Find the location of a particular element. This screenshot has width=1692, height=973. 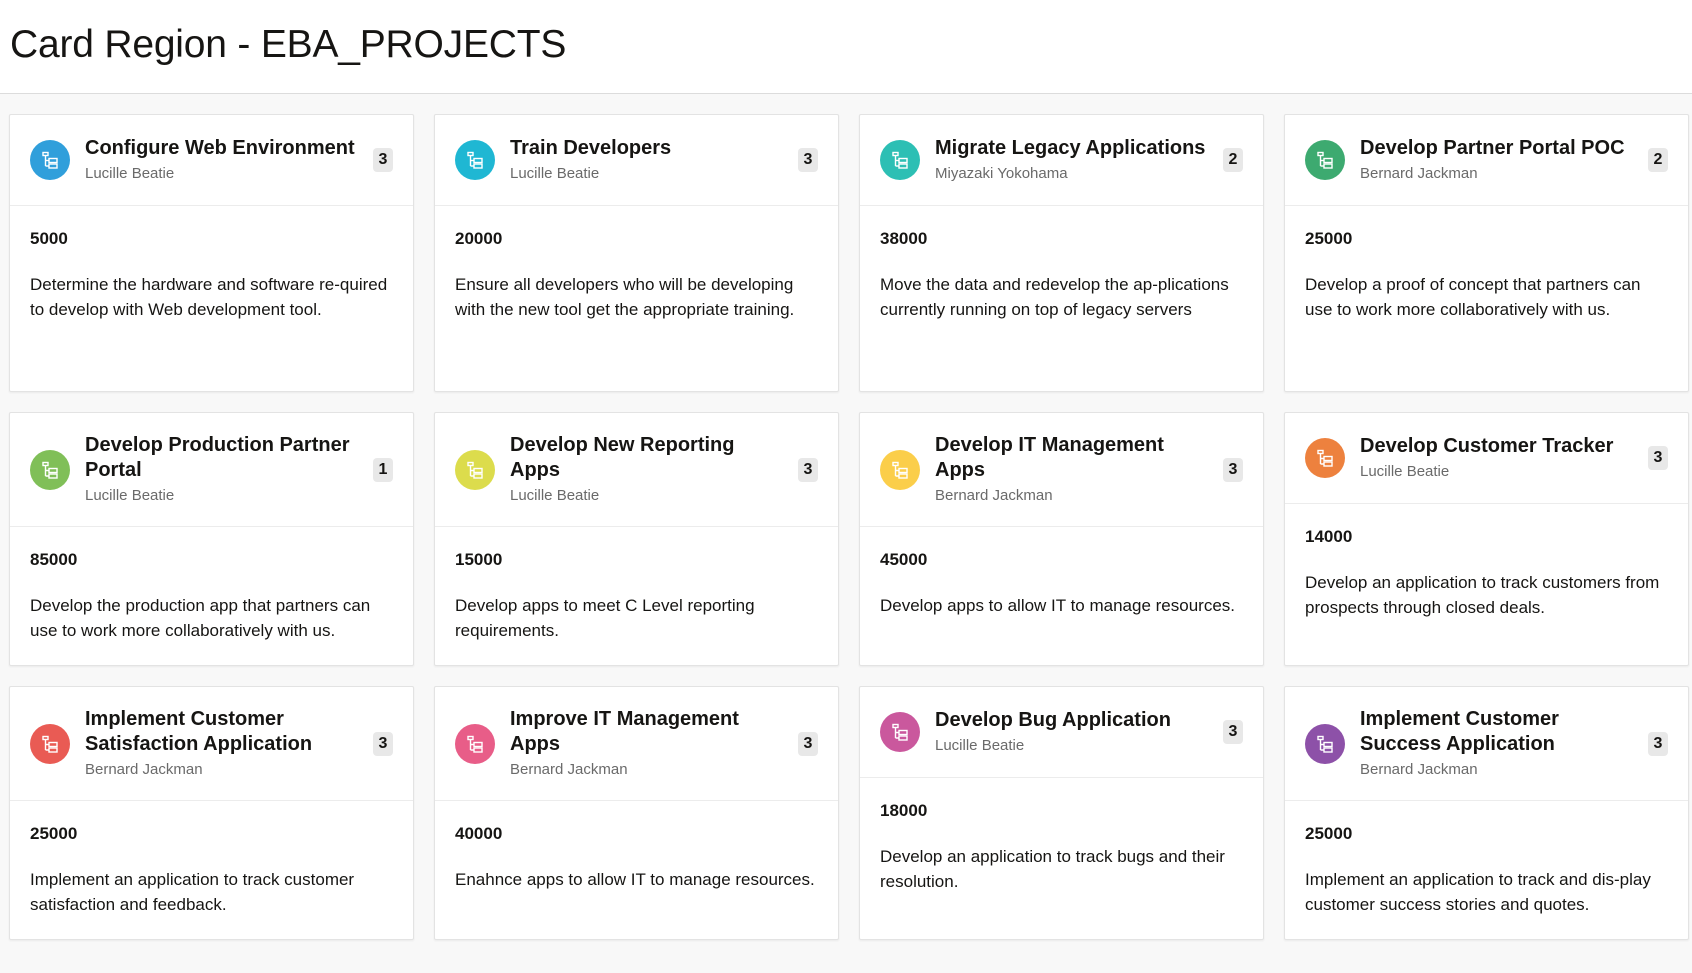

card-title: Train Developers is located at coordinates (647, 148).